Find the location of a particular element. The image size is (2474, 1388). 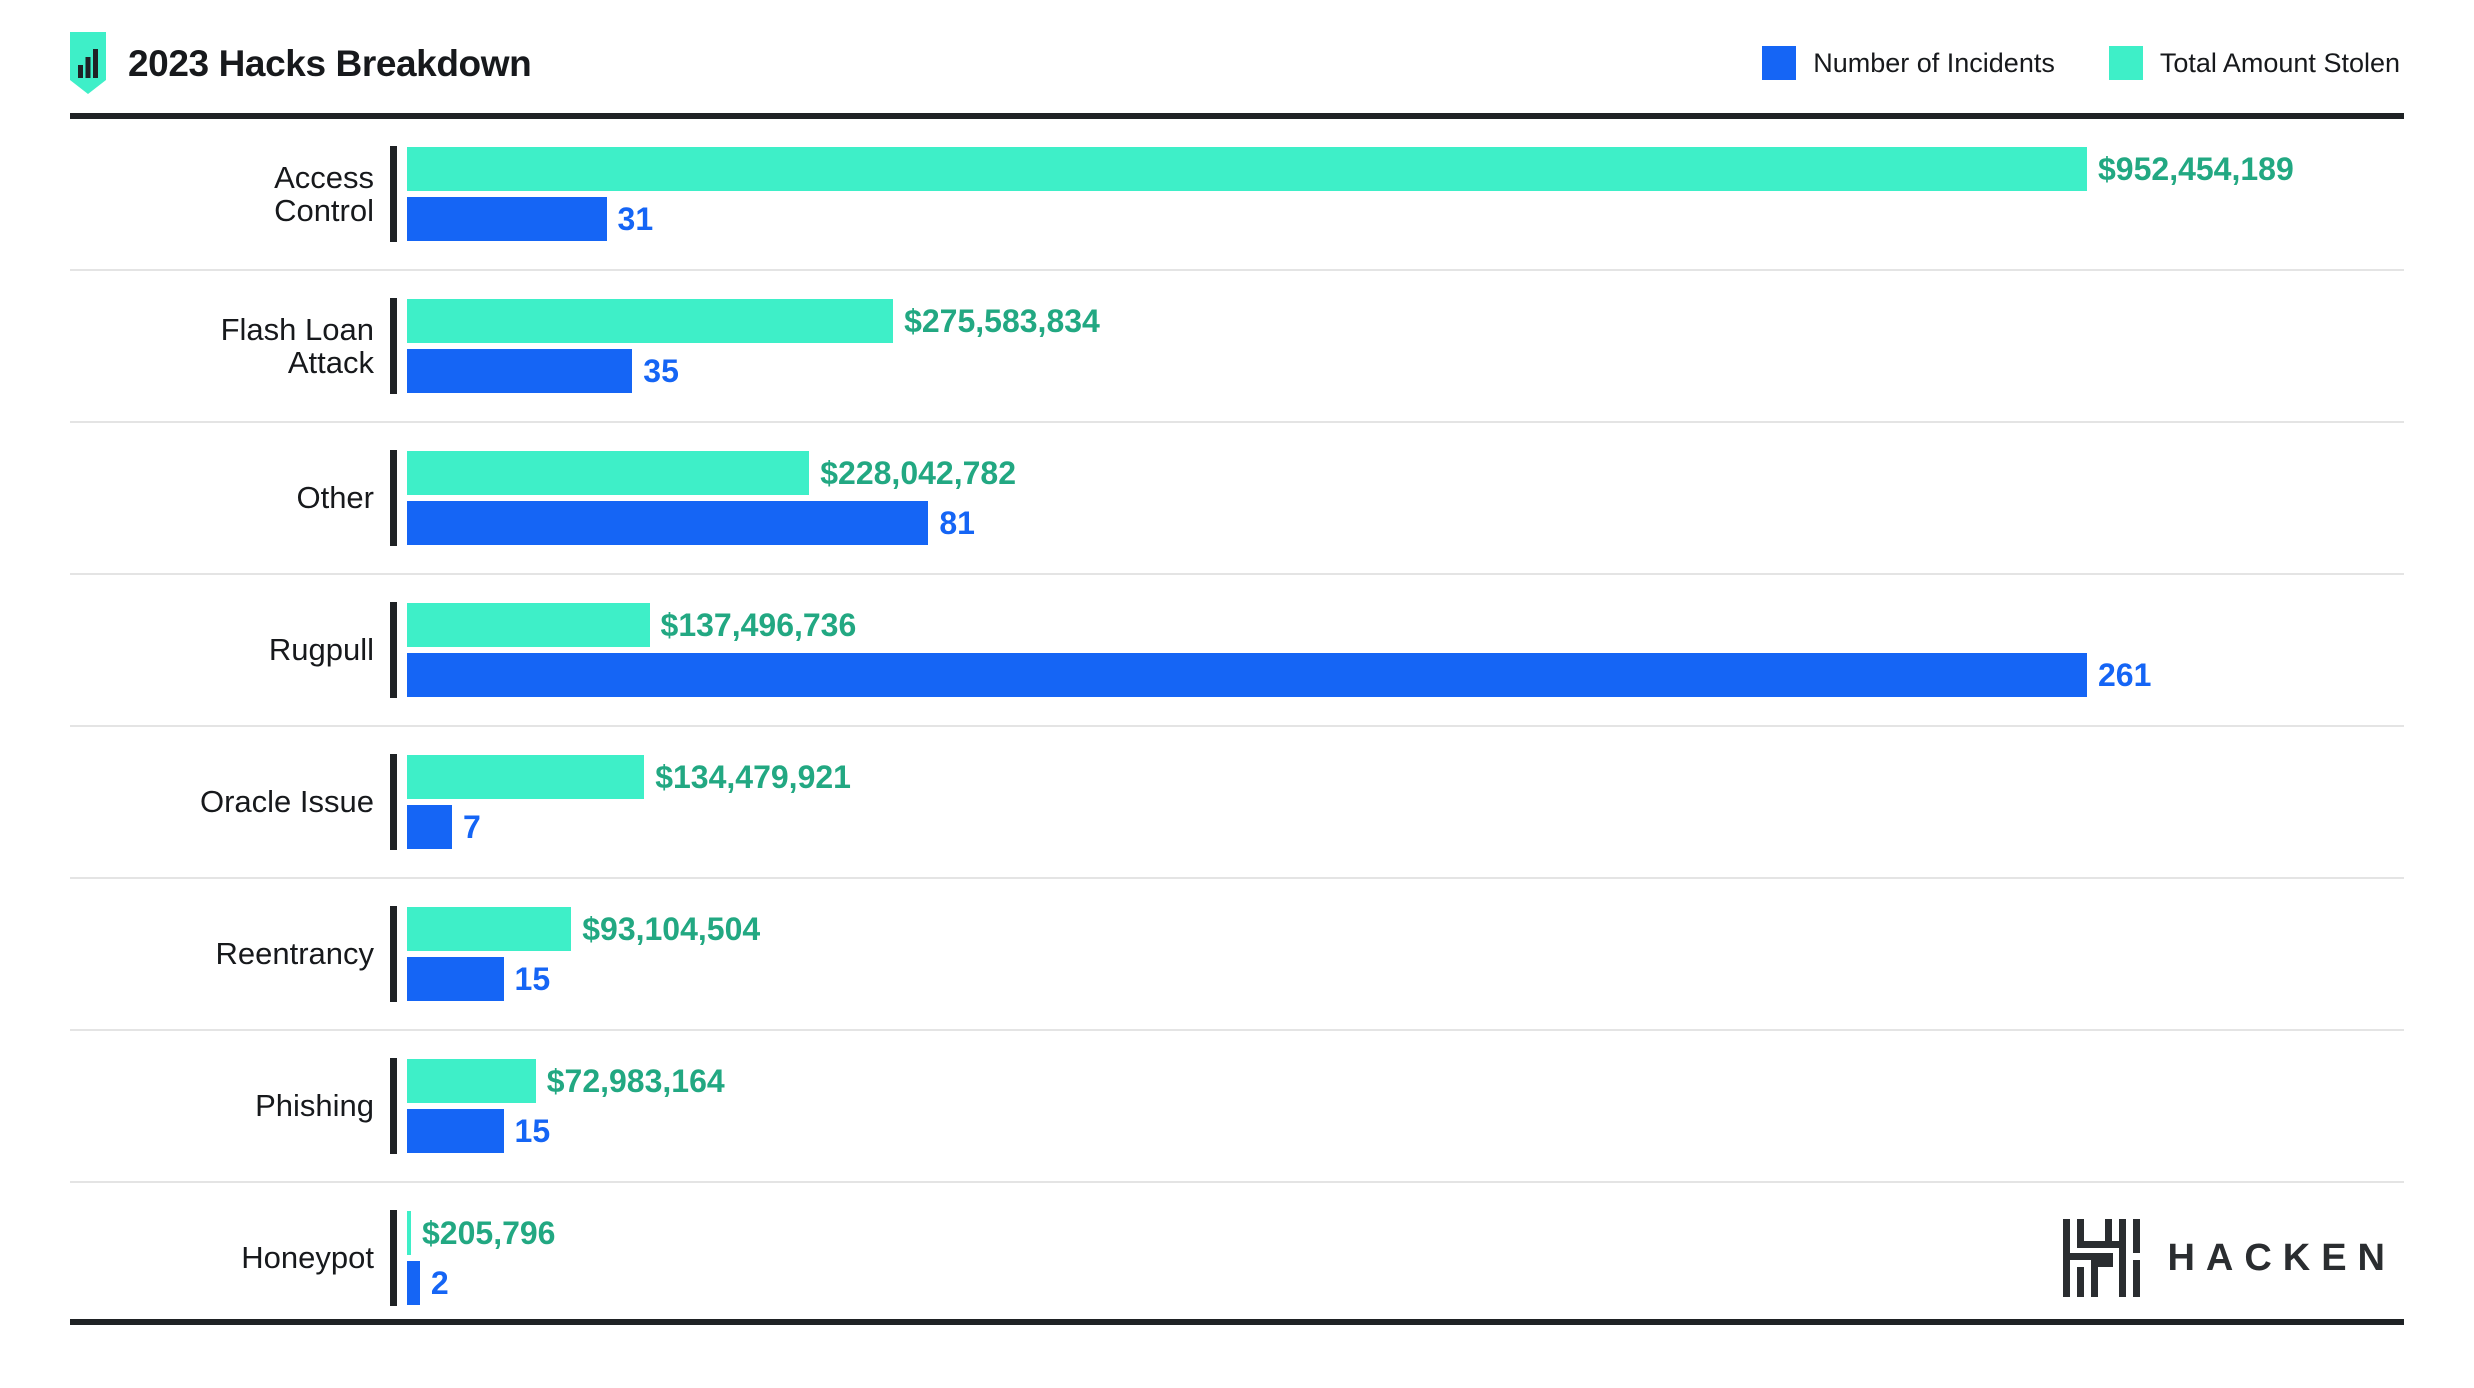

title-group: 2023 Hacks Breakdown is located at coordinates (301, 63).